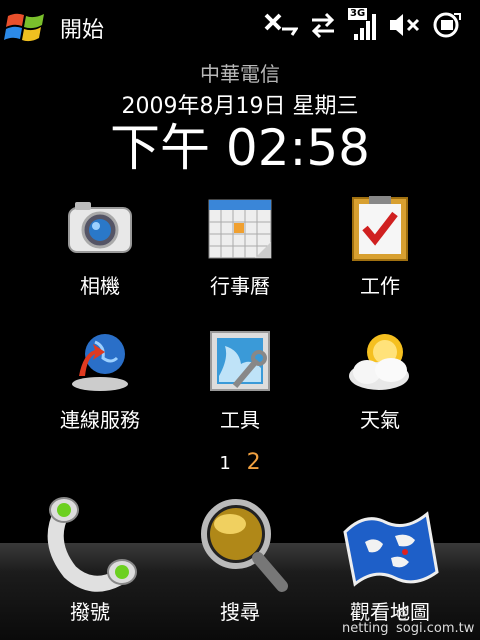 Image resolution: width=480 pixels, height=640 pixels. I want to click on globe-connection-icon, so click(100, 362).